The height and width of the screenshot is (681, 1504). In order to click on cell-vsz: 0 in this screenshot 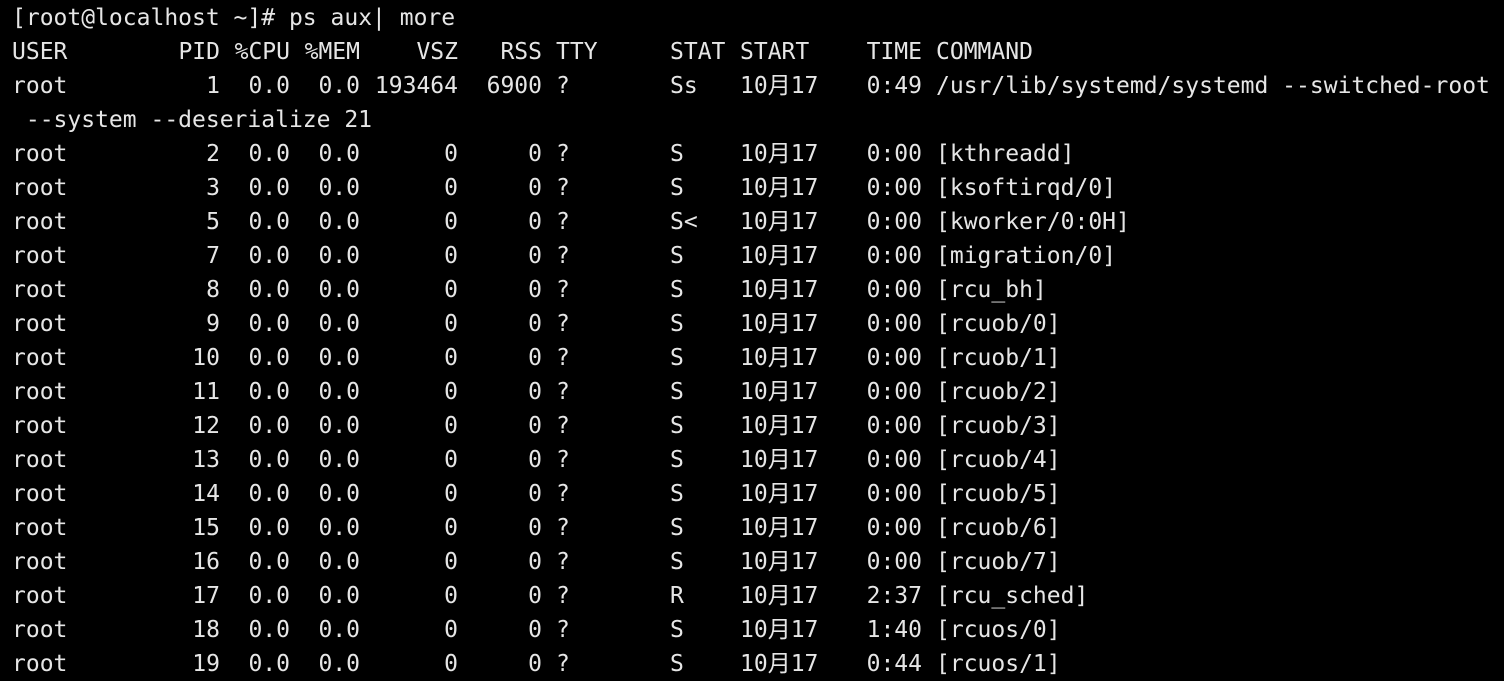, I will do `click(451, 222)`.